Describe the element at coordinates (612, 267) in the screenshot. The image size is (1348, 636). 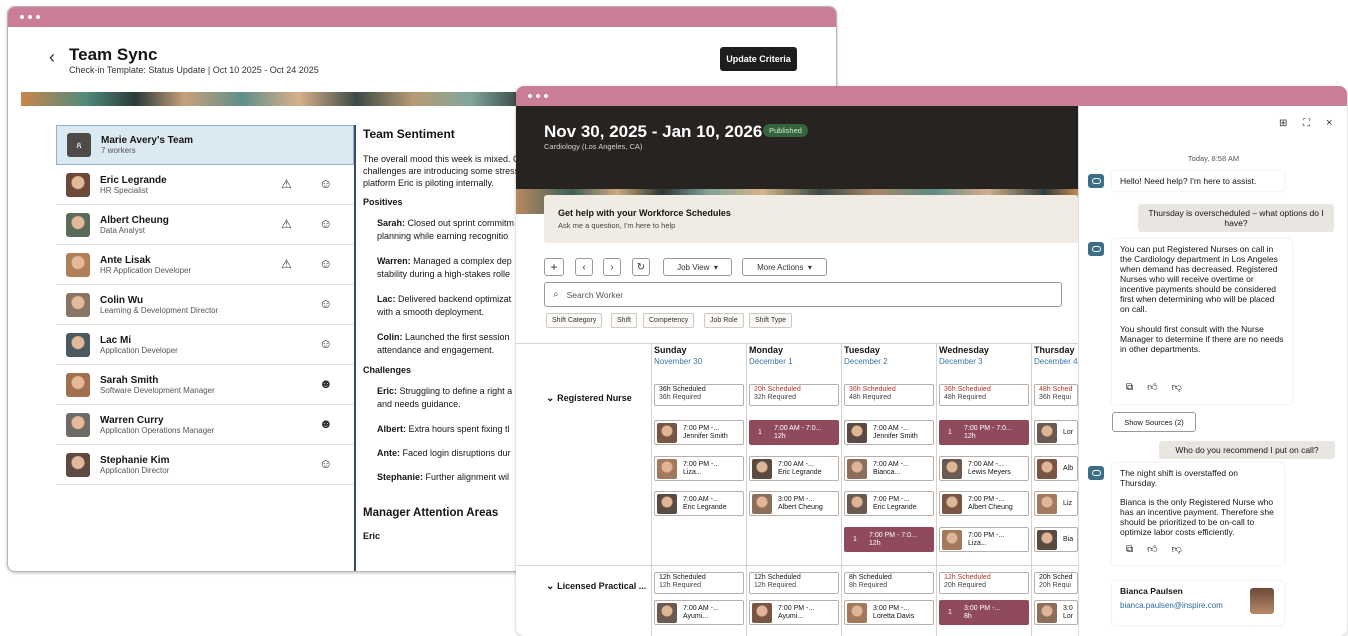
I see `next-button: ›` at that location.